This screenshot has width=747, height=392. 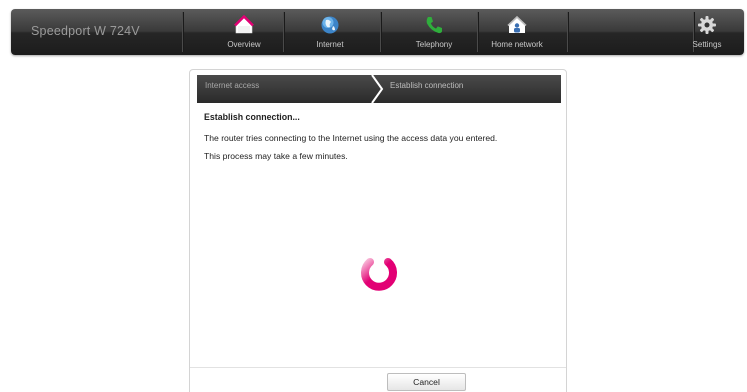 What do you see at coordinates (434, 44) in the screenshot?
I see `nav-label-telephony: Telephony` at bounding box center [434, 44].